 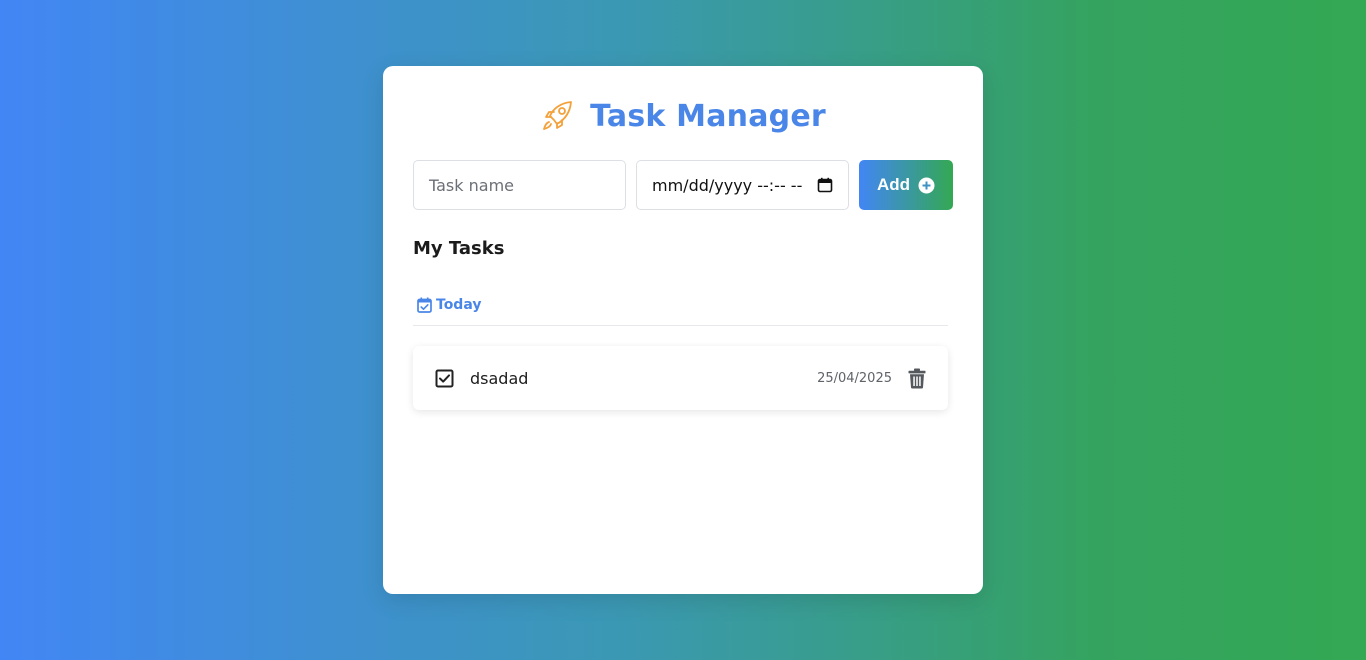 I want to click on checkbox-checked-icon, so click(x=444, y=378).